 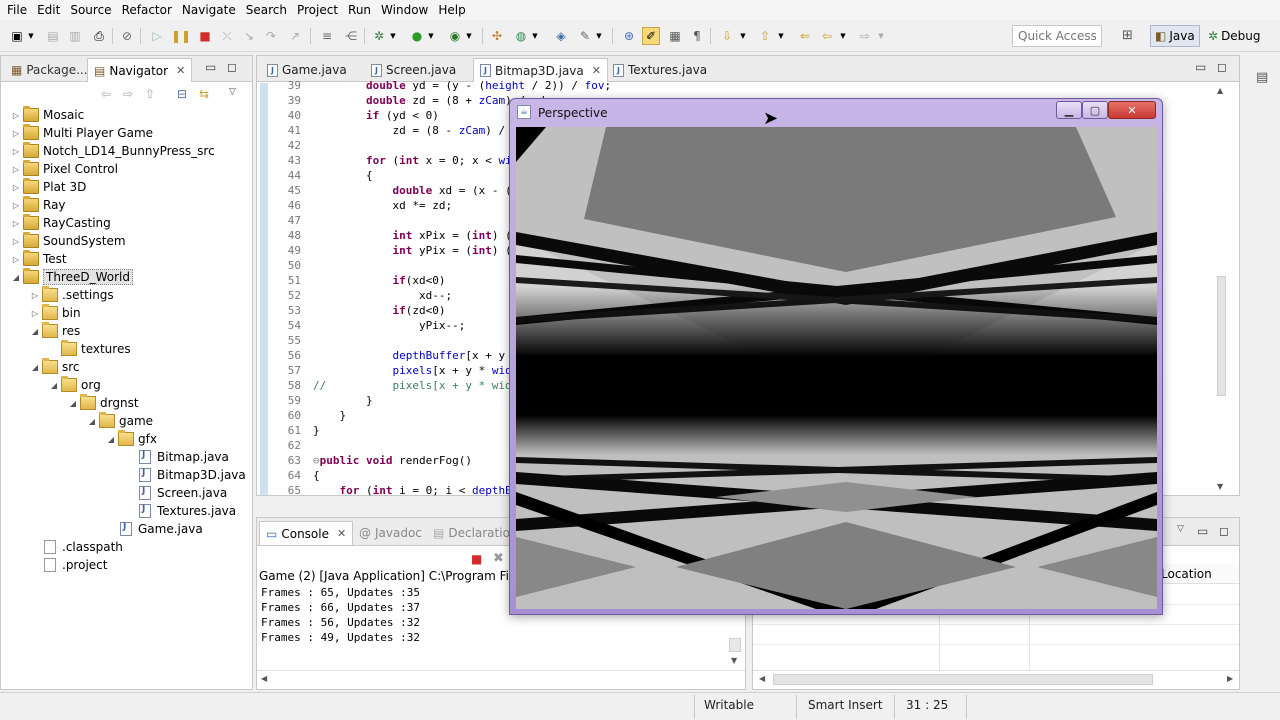 What do you see at coordinates (585, 36) in the screenshot?
I see `search-icon: ✎` at bounding box center [585, 36].